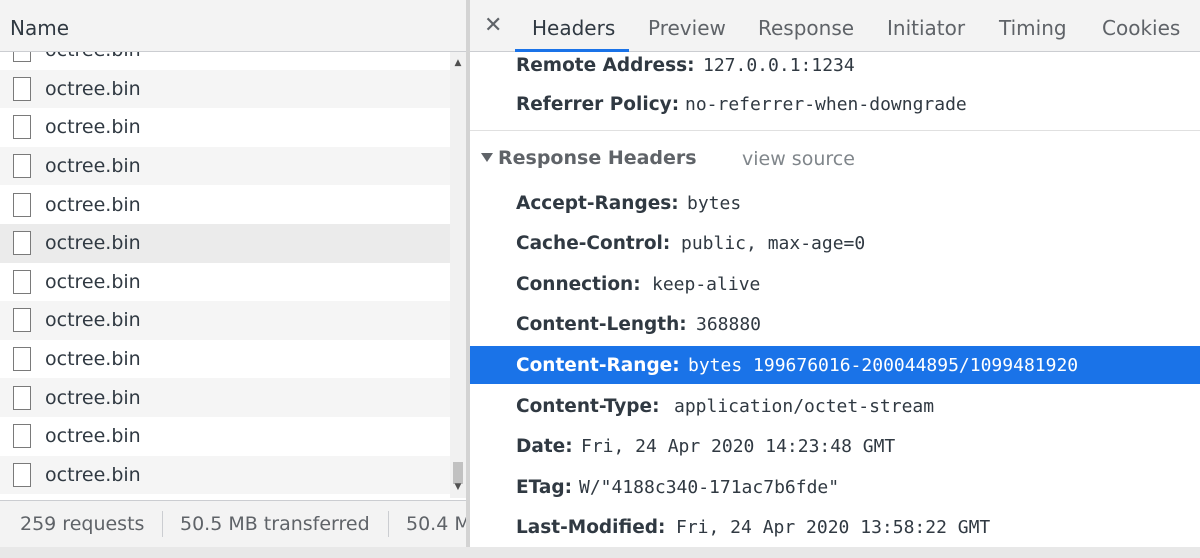  What do you see at coordinates (588, 406) in the screenshot?
I see `header-key: Content-Type:` at bounding box center [588, 406].